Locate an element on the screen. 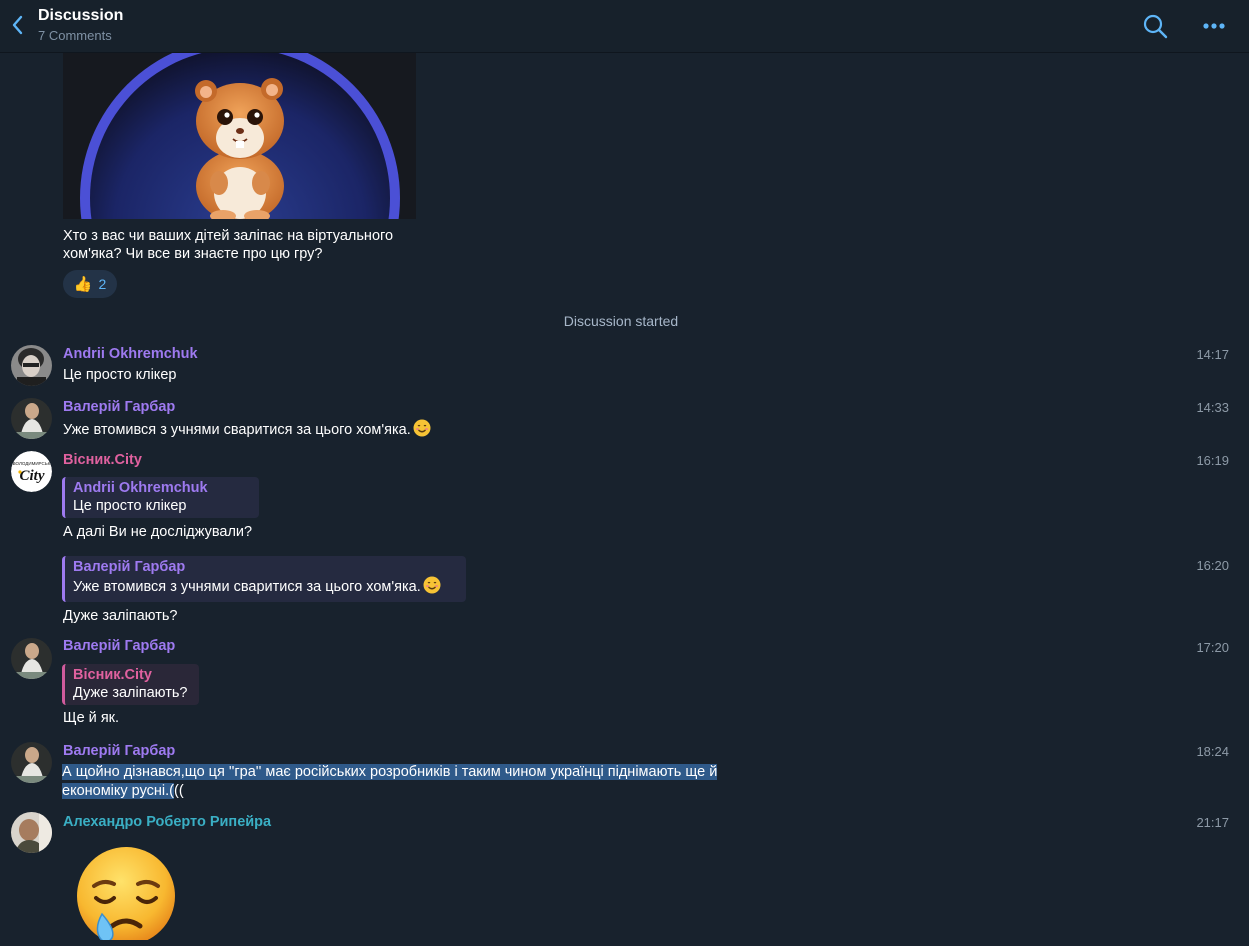  sender-name: Andrii Okhremchuk is located at coordinates (130, 354).